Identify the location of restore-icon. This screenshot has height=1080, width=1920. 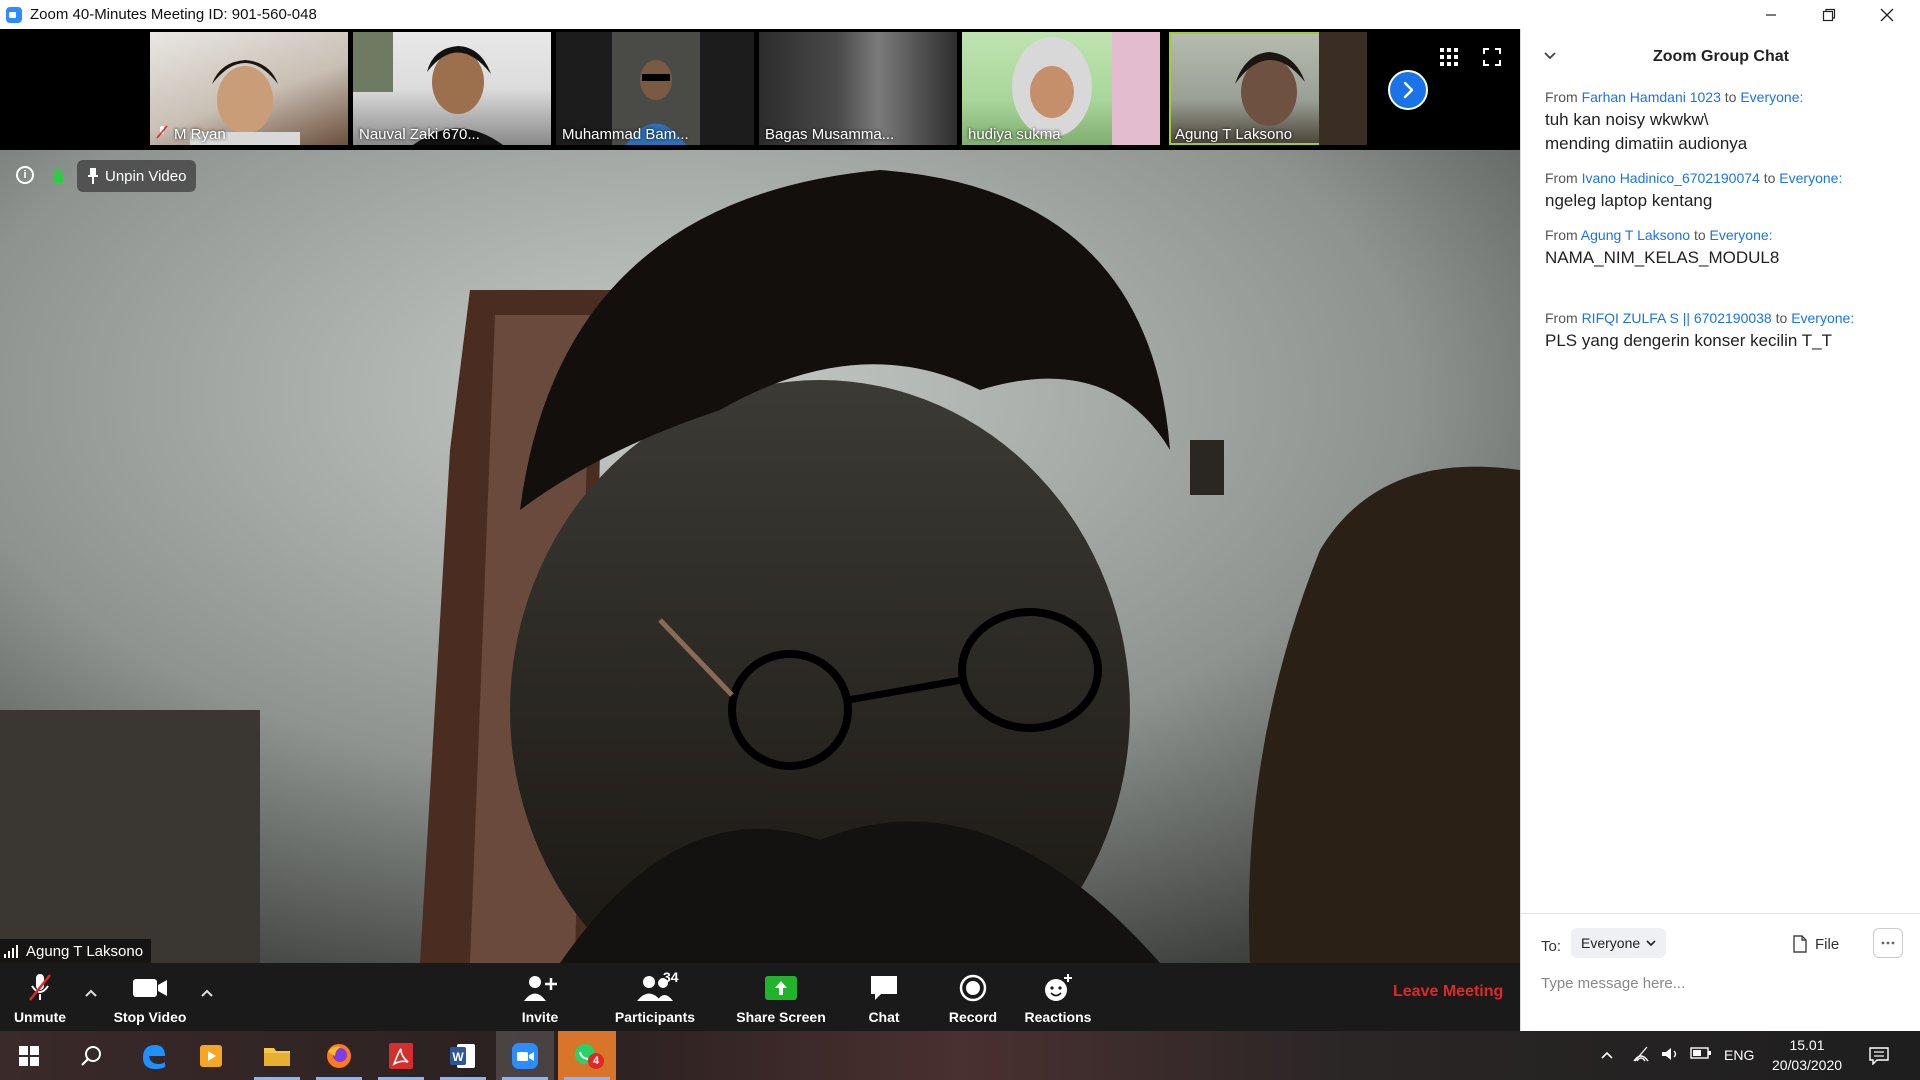
(1829, 14).